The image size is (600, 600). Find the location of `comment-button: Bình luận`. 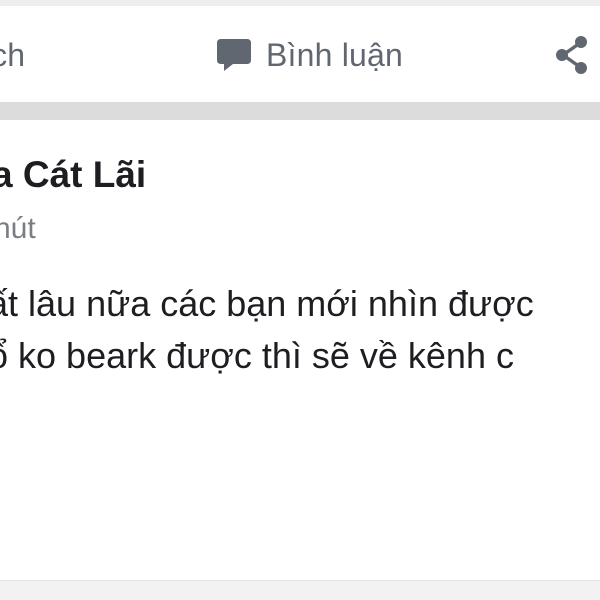

comment-button: Bình luận is located at coordinates (308, 55).